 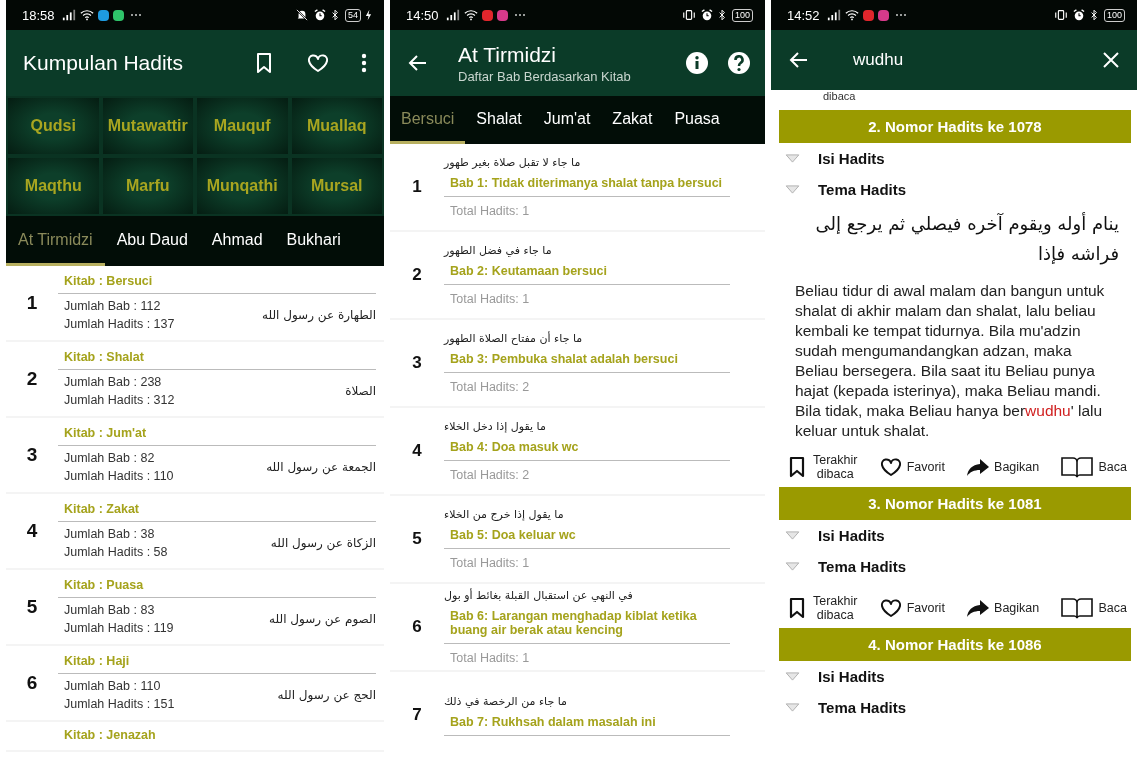 I want to click on tab: Zakat, so click(x=632, y=120).